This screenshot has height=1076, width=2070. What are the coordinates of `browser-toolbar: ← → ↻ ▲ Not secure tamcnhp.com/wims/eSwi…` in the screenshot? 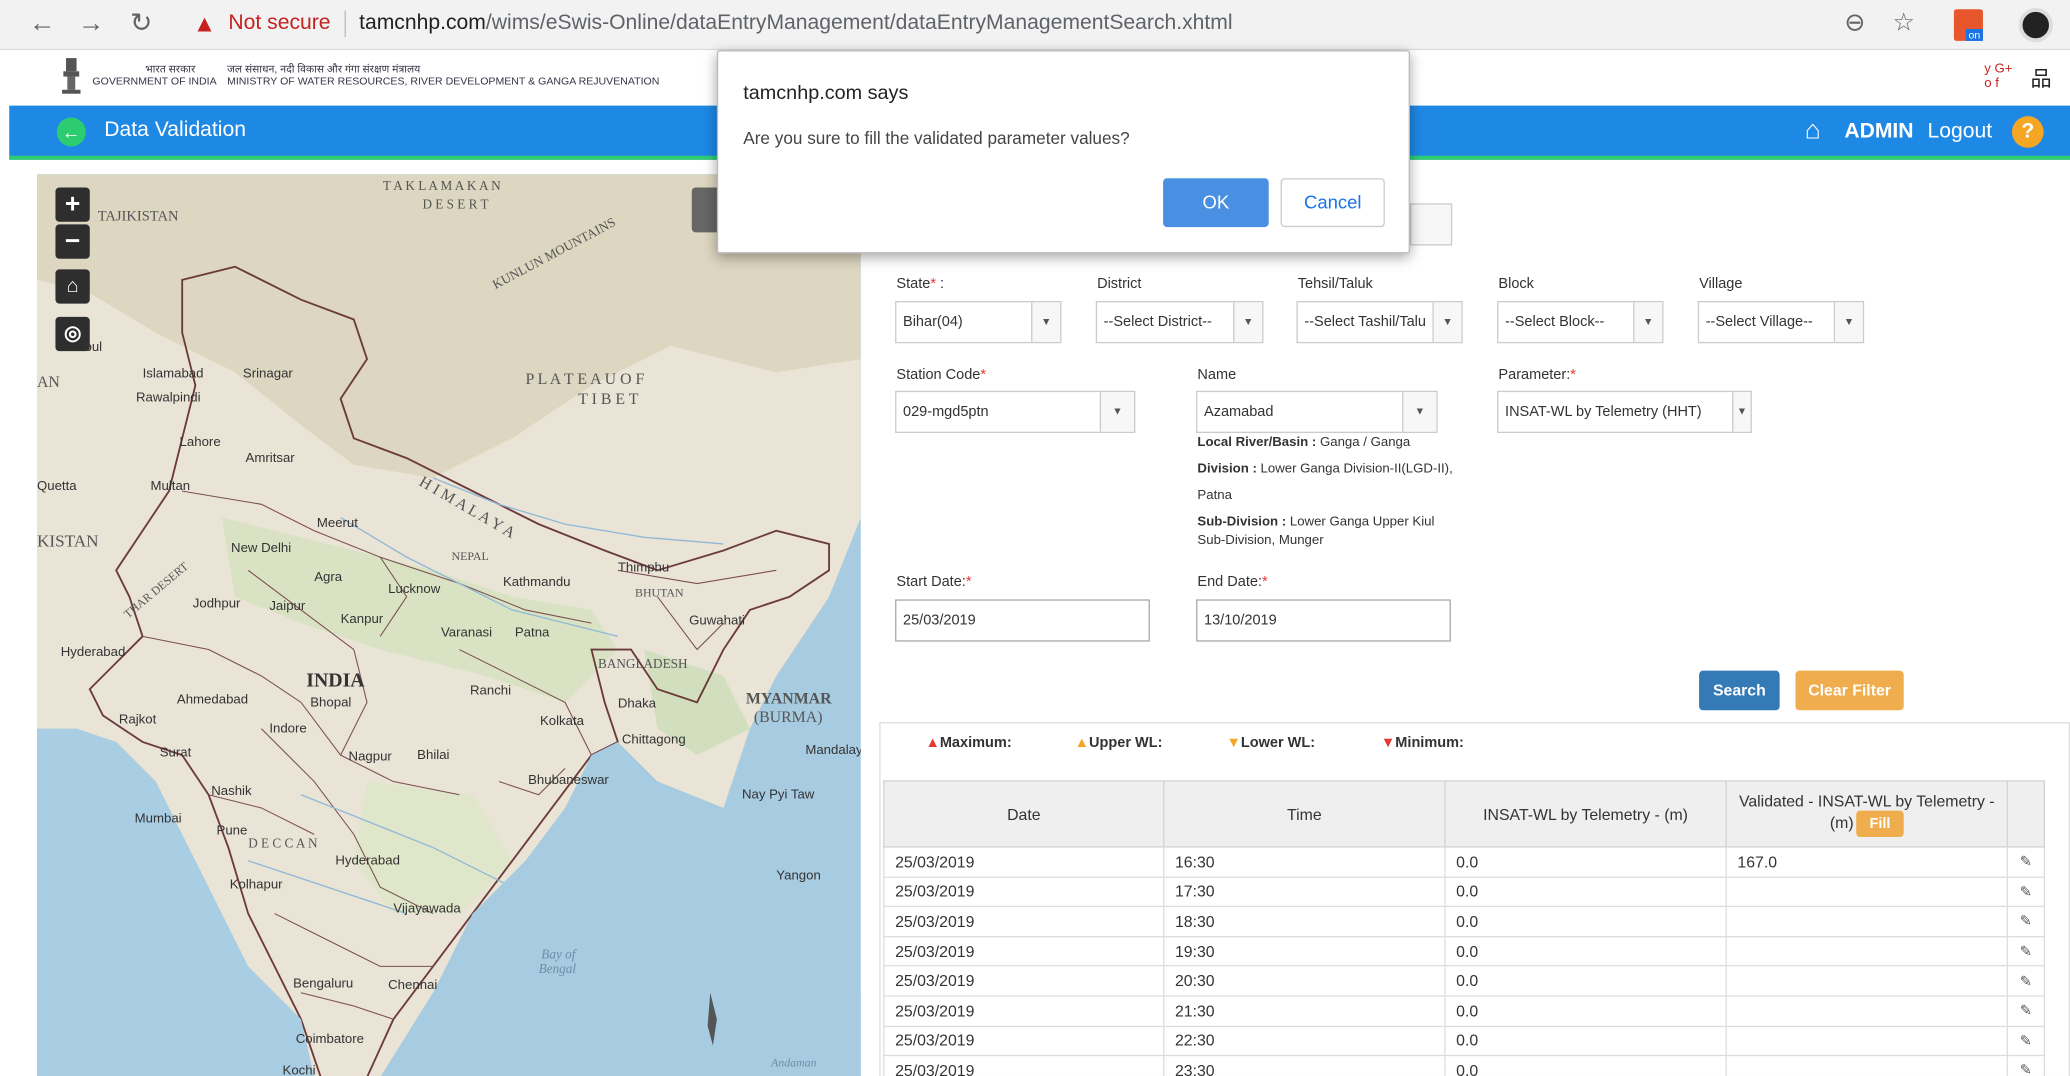 It's located at (1035, 25).